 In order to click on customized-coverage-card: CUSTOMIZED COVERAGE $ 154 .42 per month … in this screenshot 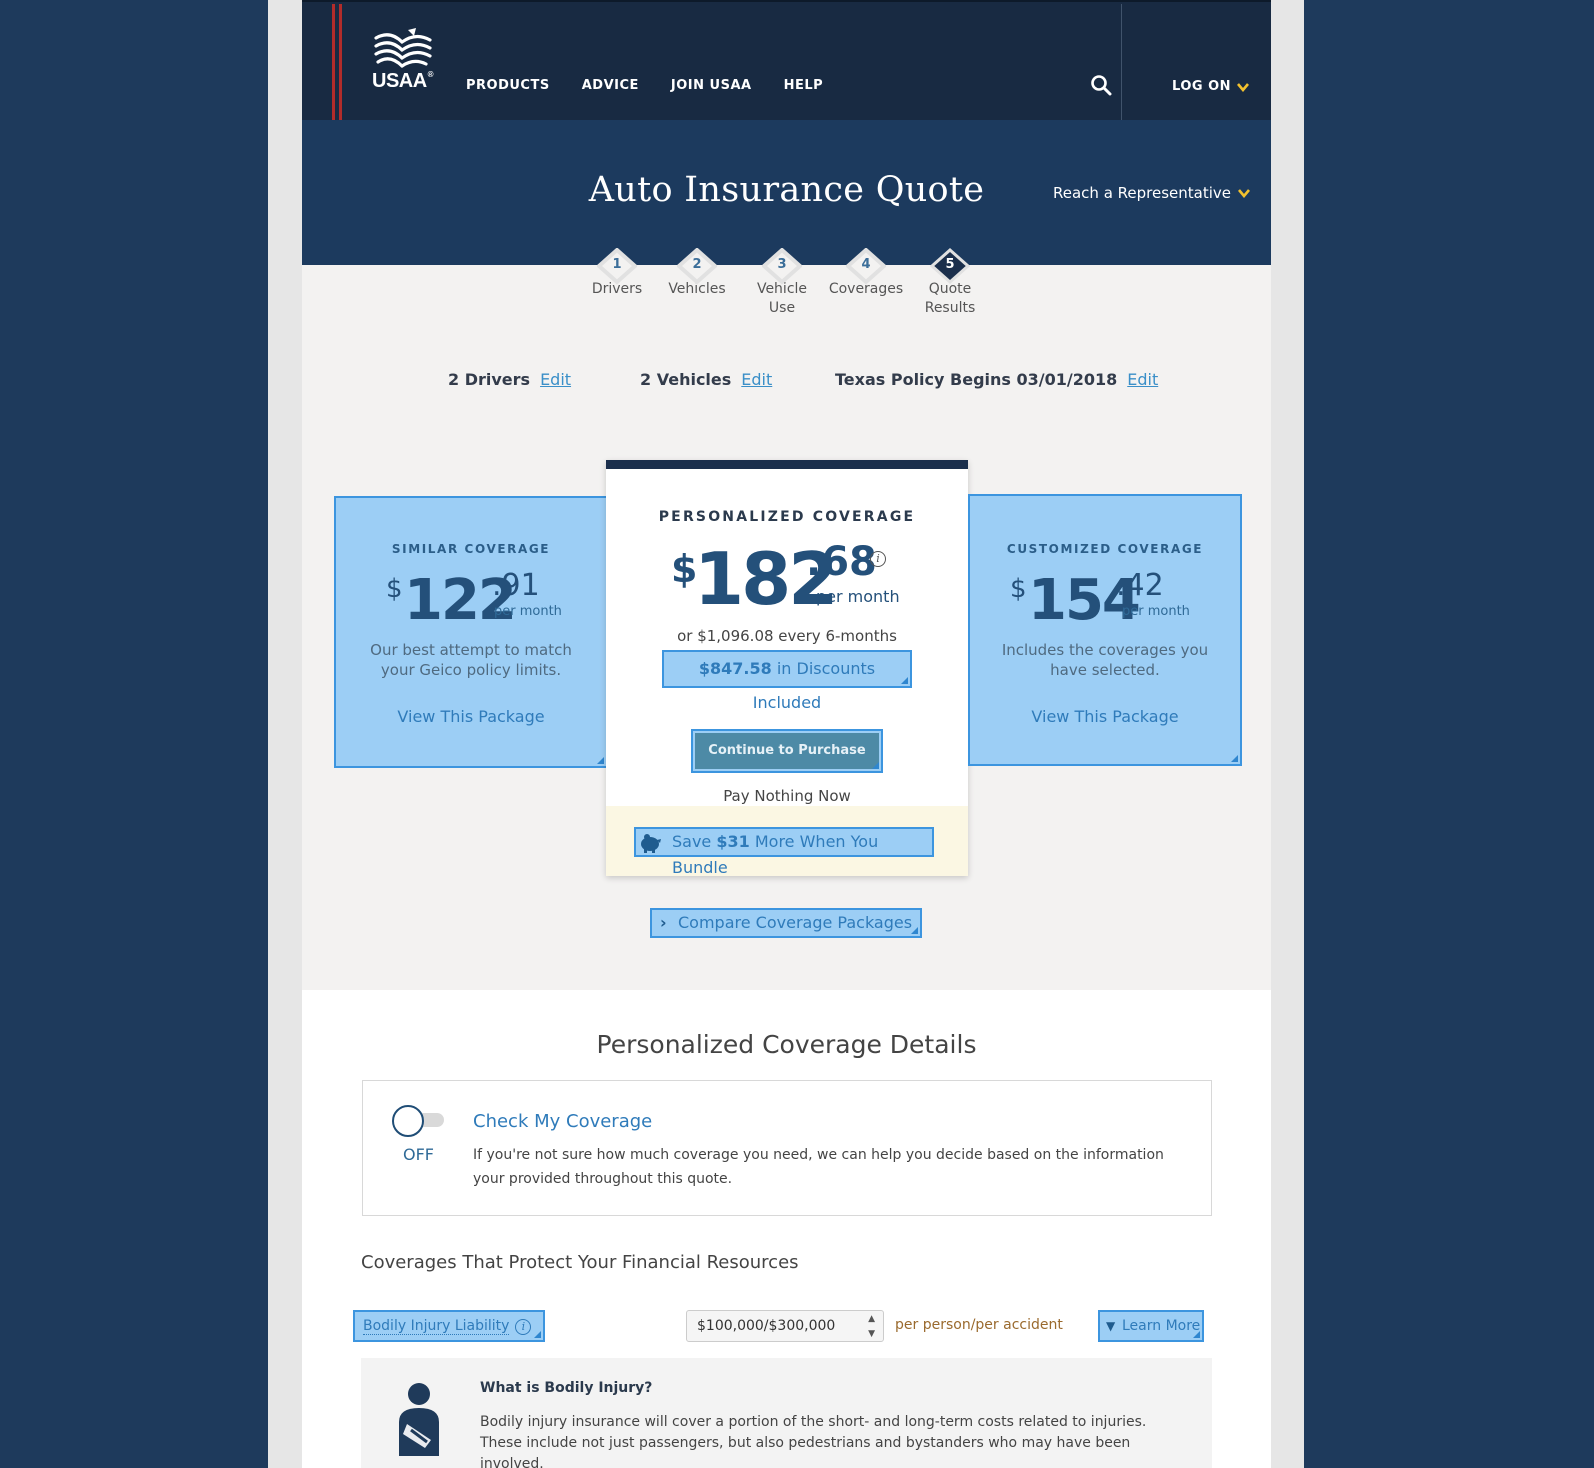, I will do `click(1105, 630)`.